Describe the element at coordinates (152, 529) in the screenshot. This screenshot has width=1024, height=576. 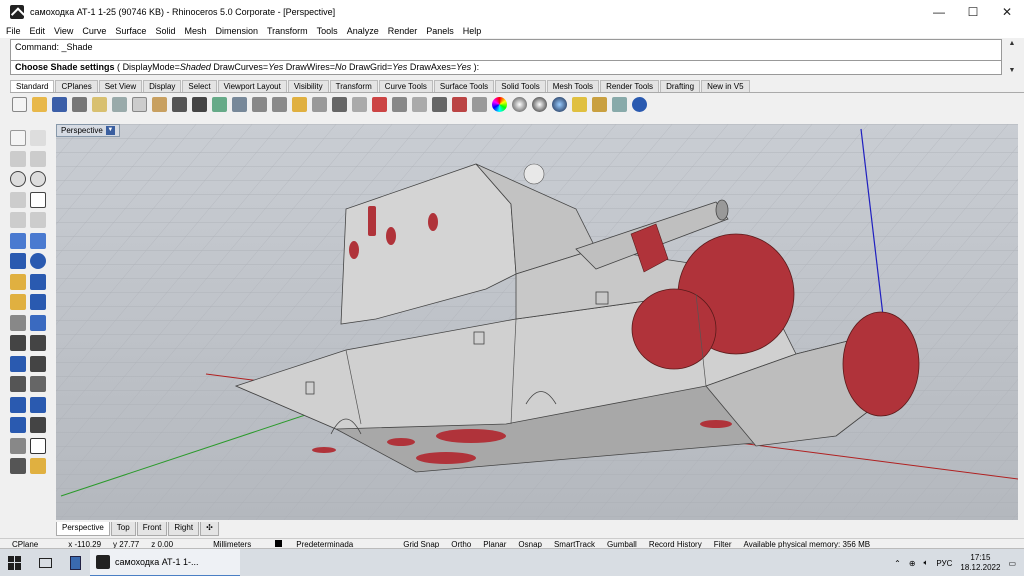
I see `vp-tab-front: Front` at that location.